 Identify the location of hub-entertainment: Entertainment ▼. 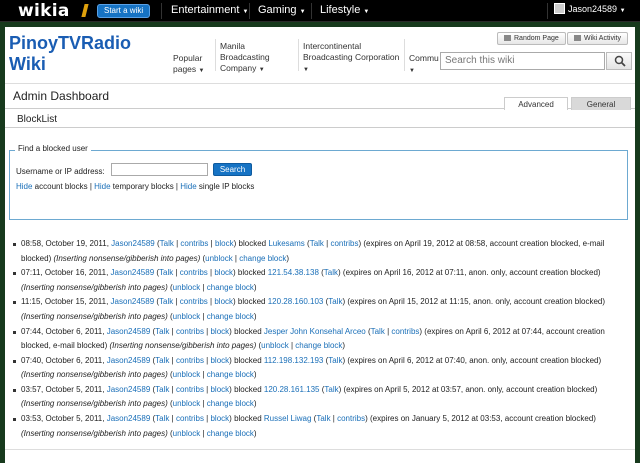
(210, 10).